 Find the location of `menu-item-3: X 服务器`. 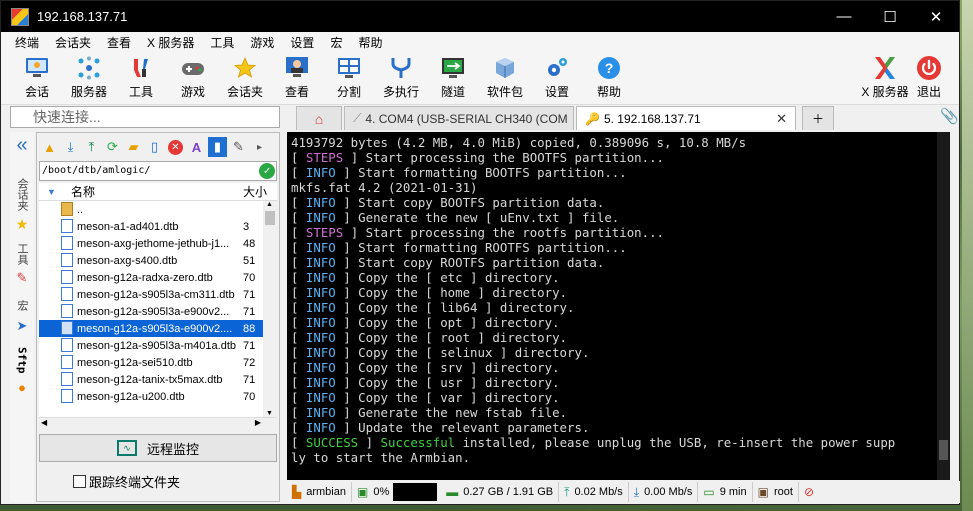

menu-item-3: X 服务器 is located at coordinates (170, 42).